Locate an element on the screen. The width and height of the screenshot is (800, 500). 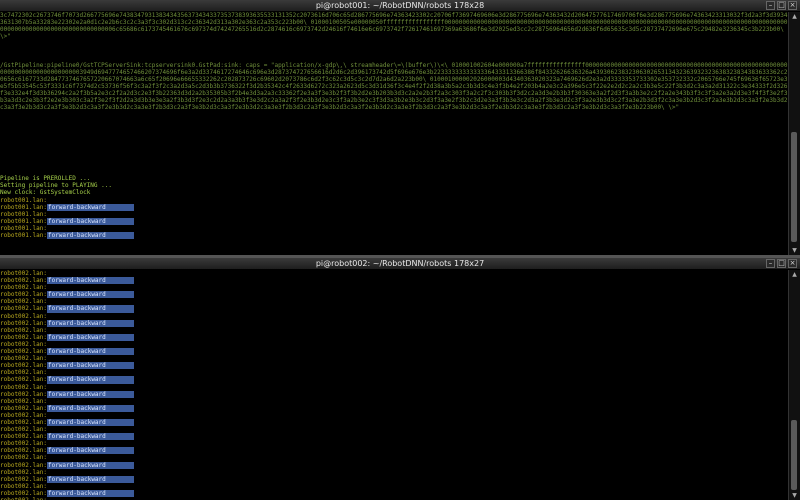
window-controls-bottom: – □ × is located at coordinates (781, 263).